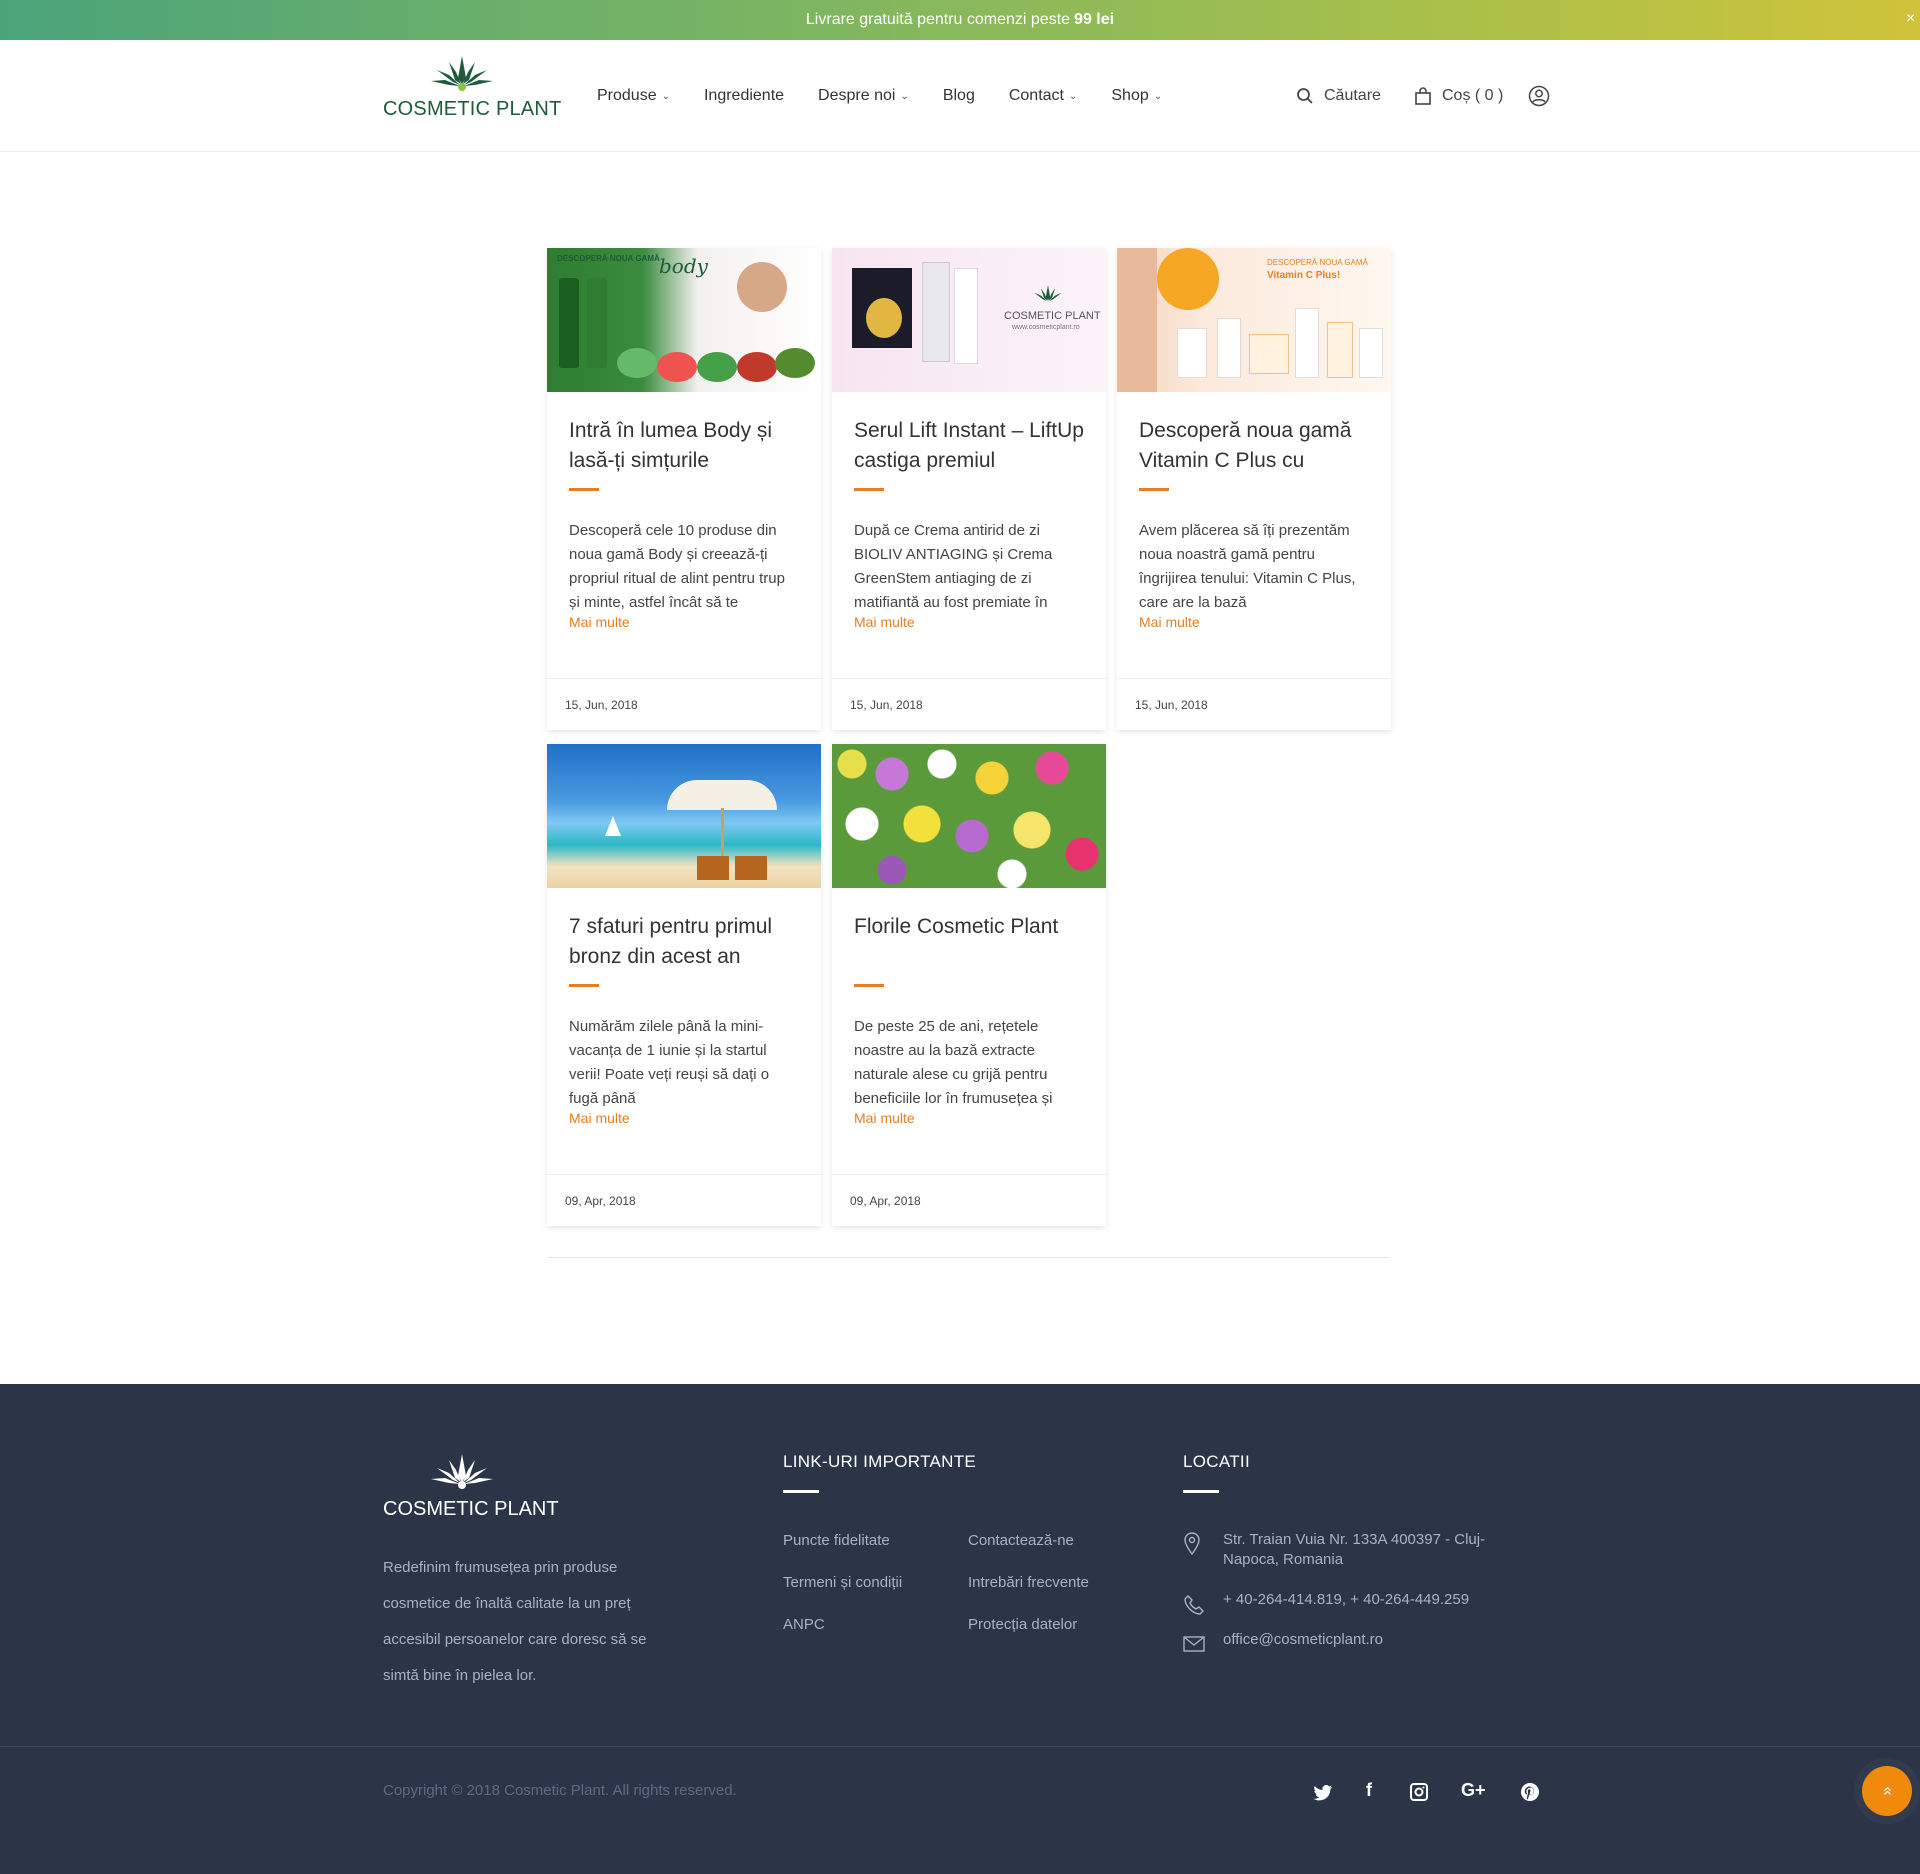  Describe the element at coordinates (744, 96) in the screenshot. I see `nav-item-ingrediente: Ingrediente` at that location.